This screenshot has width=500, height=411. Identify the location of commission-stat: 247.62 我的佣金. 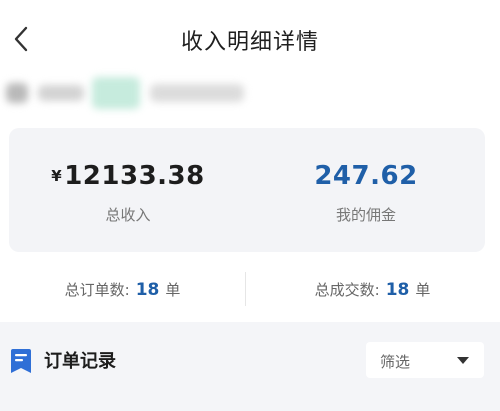
(366, 190).